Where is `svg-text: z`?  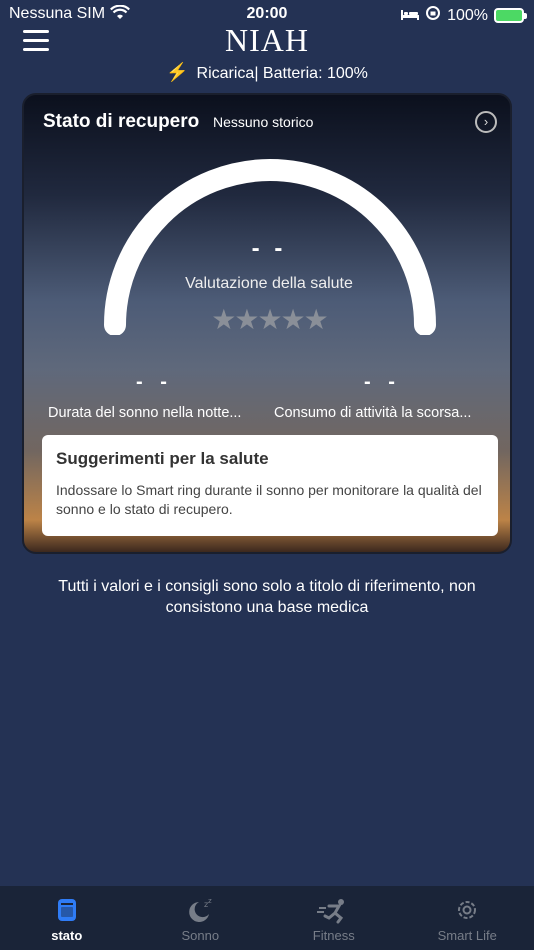
svg-text: z is located at coordinates (210, 901).